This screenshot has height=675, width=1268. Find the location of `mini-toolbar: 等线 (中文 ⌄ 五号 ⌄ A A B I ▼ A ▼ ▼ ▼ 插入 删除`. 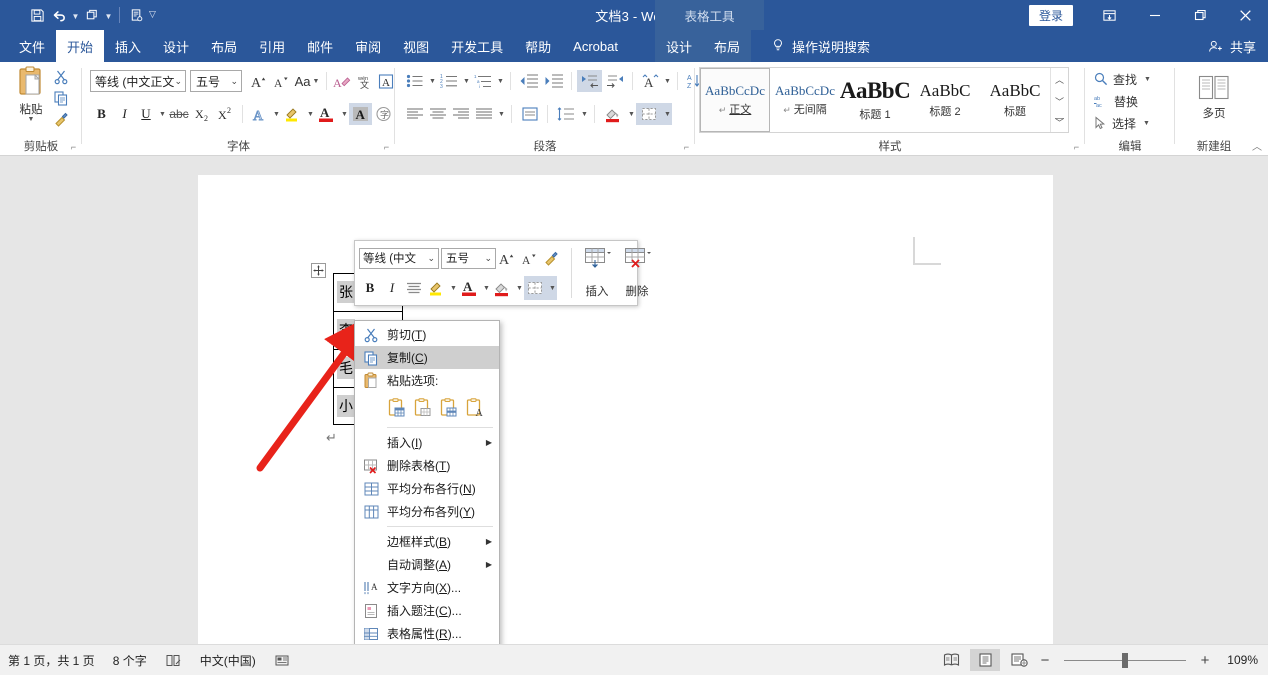

mini-toolbar: 等线 (中文 ⌄ 五号 ⌄ A A B I ▼ A ▼ ▼ ▼ 插入 删除 is located at coordinates (502, 273).